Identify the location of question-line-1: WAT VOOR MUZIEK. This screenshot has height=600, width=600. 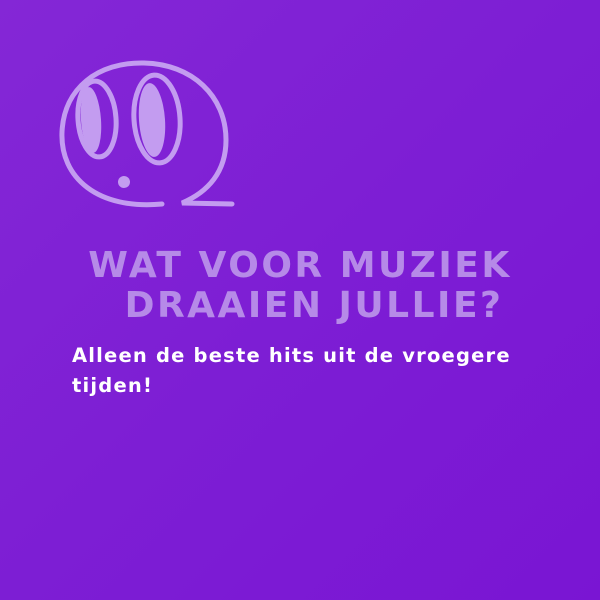
(300, 265).